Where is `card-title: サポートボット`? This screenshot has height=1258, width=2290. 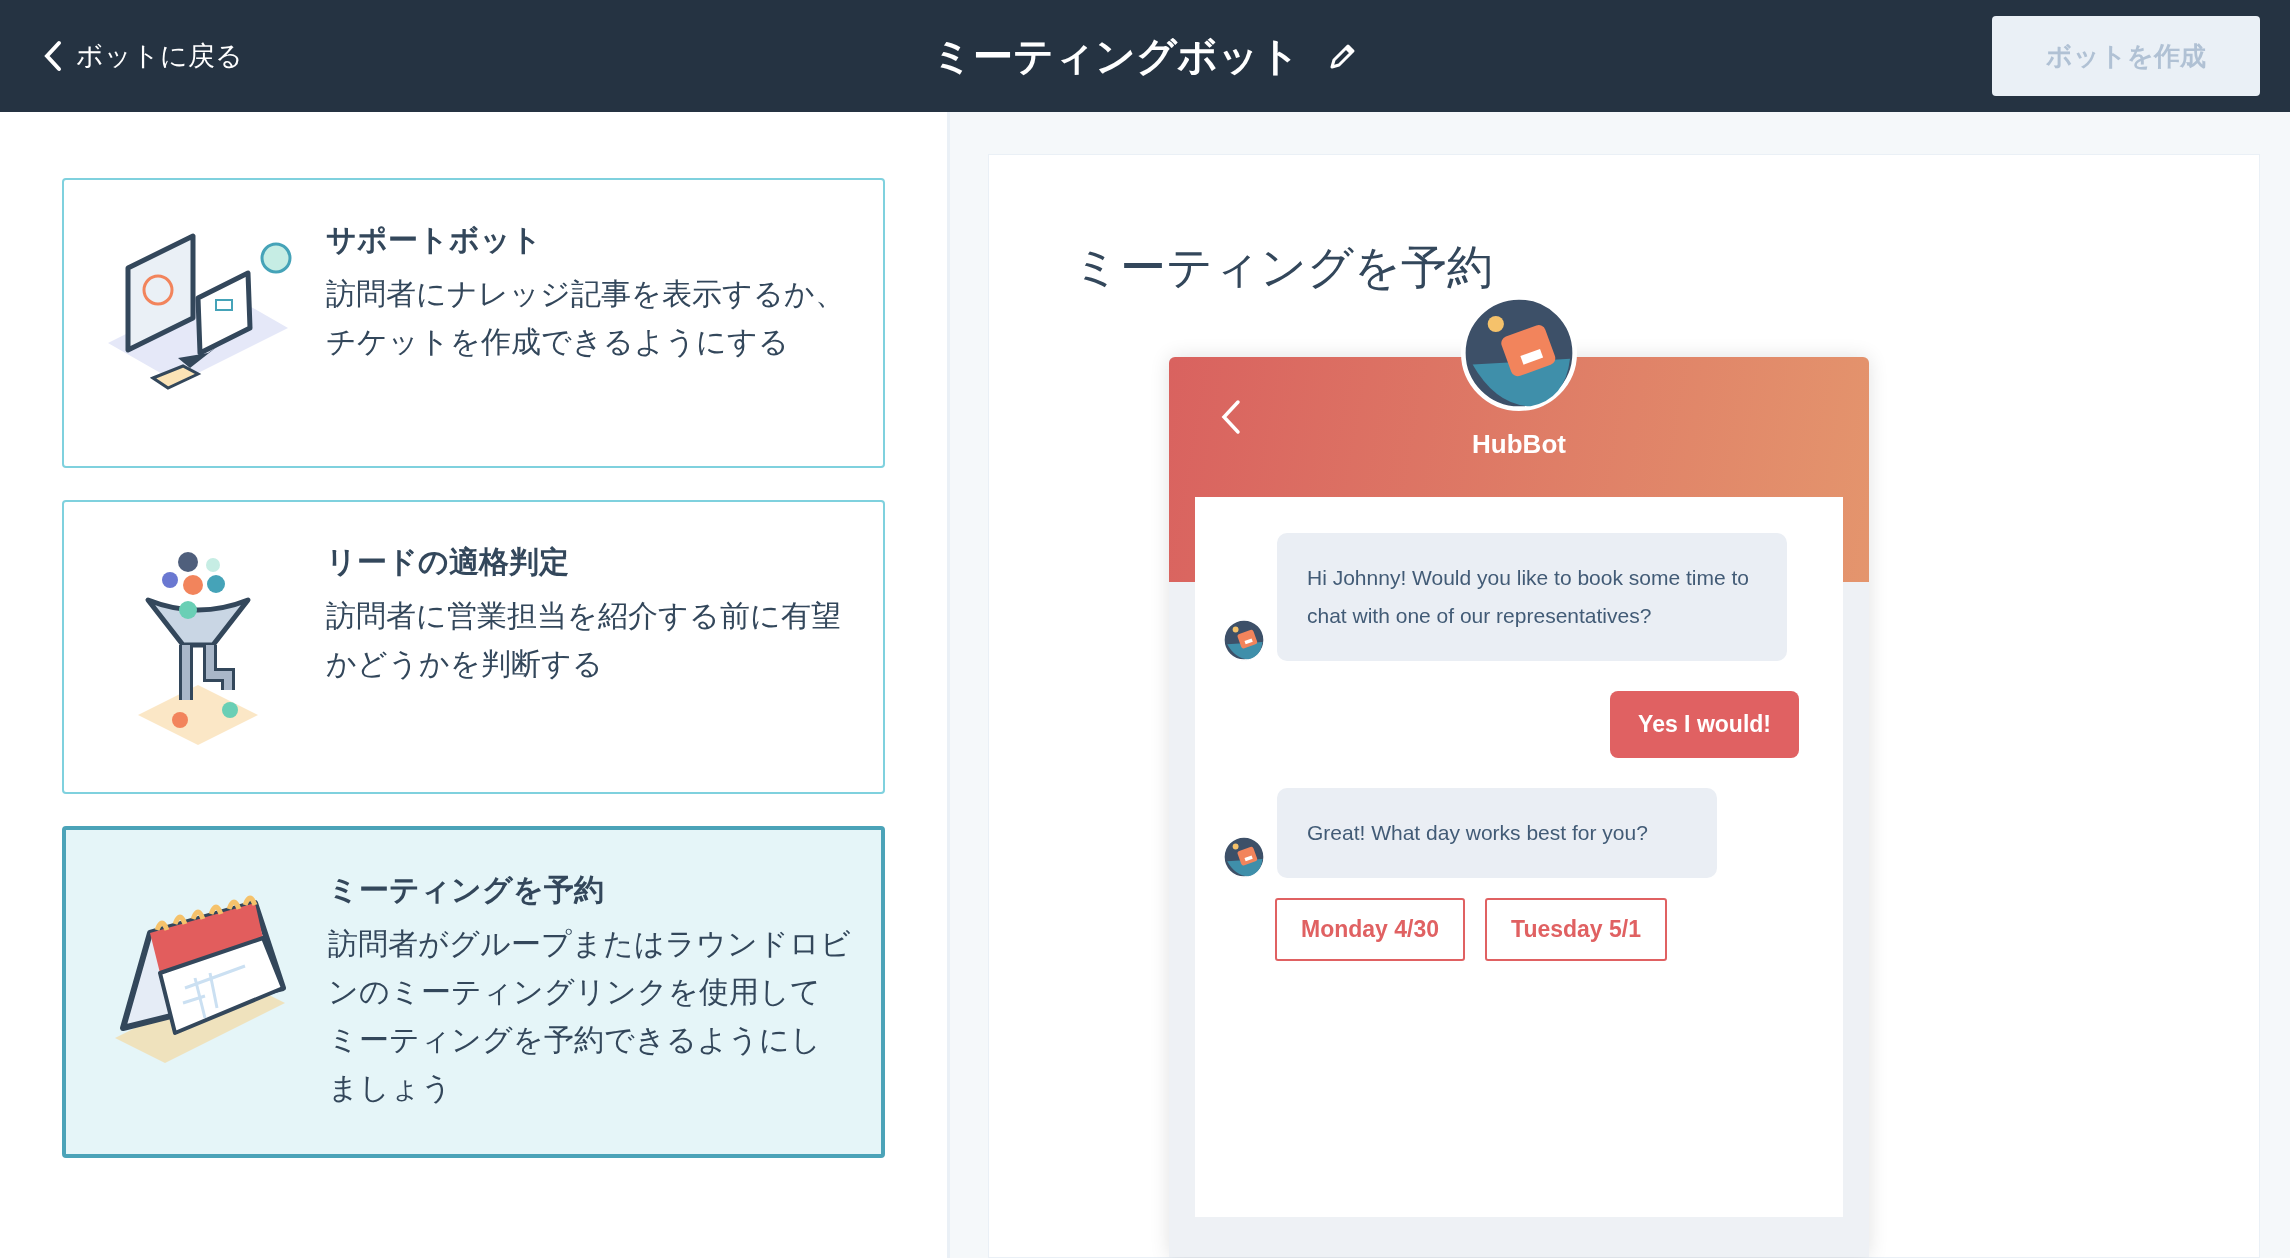 card-title: サポートボット is located at coordinates (434, 240).